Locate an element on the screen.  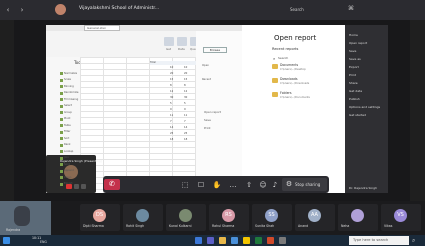
teams-icon is located at coordinates (210, 240).